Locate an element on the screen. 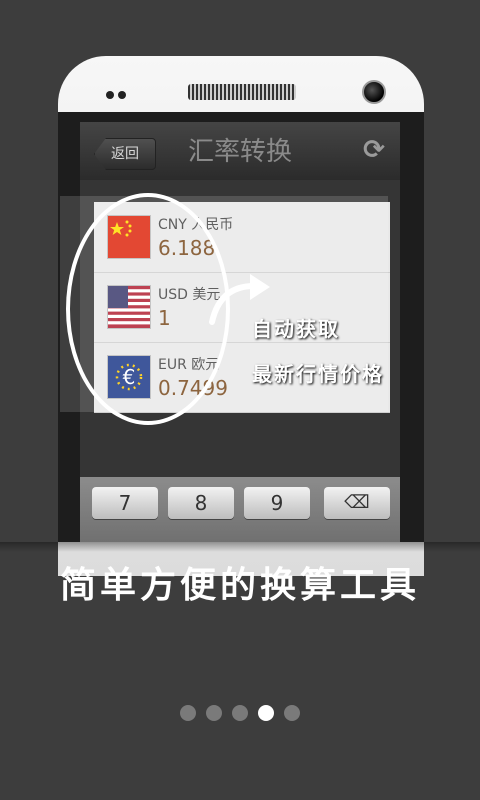 The width and height of the screenshot is (480, 800). title-bar: 返回 汇率转换 ⟳ is located at coordinates (240, 151).